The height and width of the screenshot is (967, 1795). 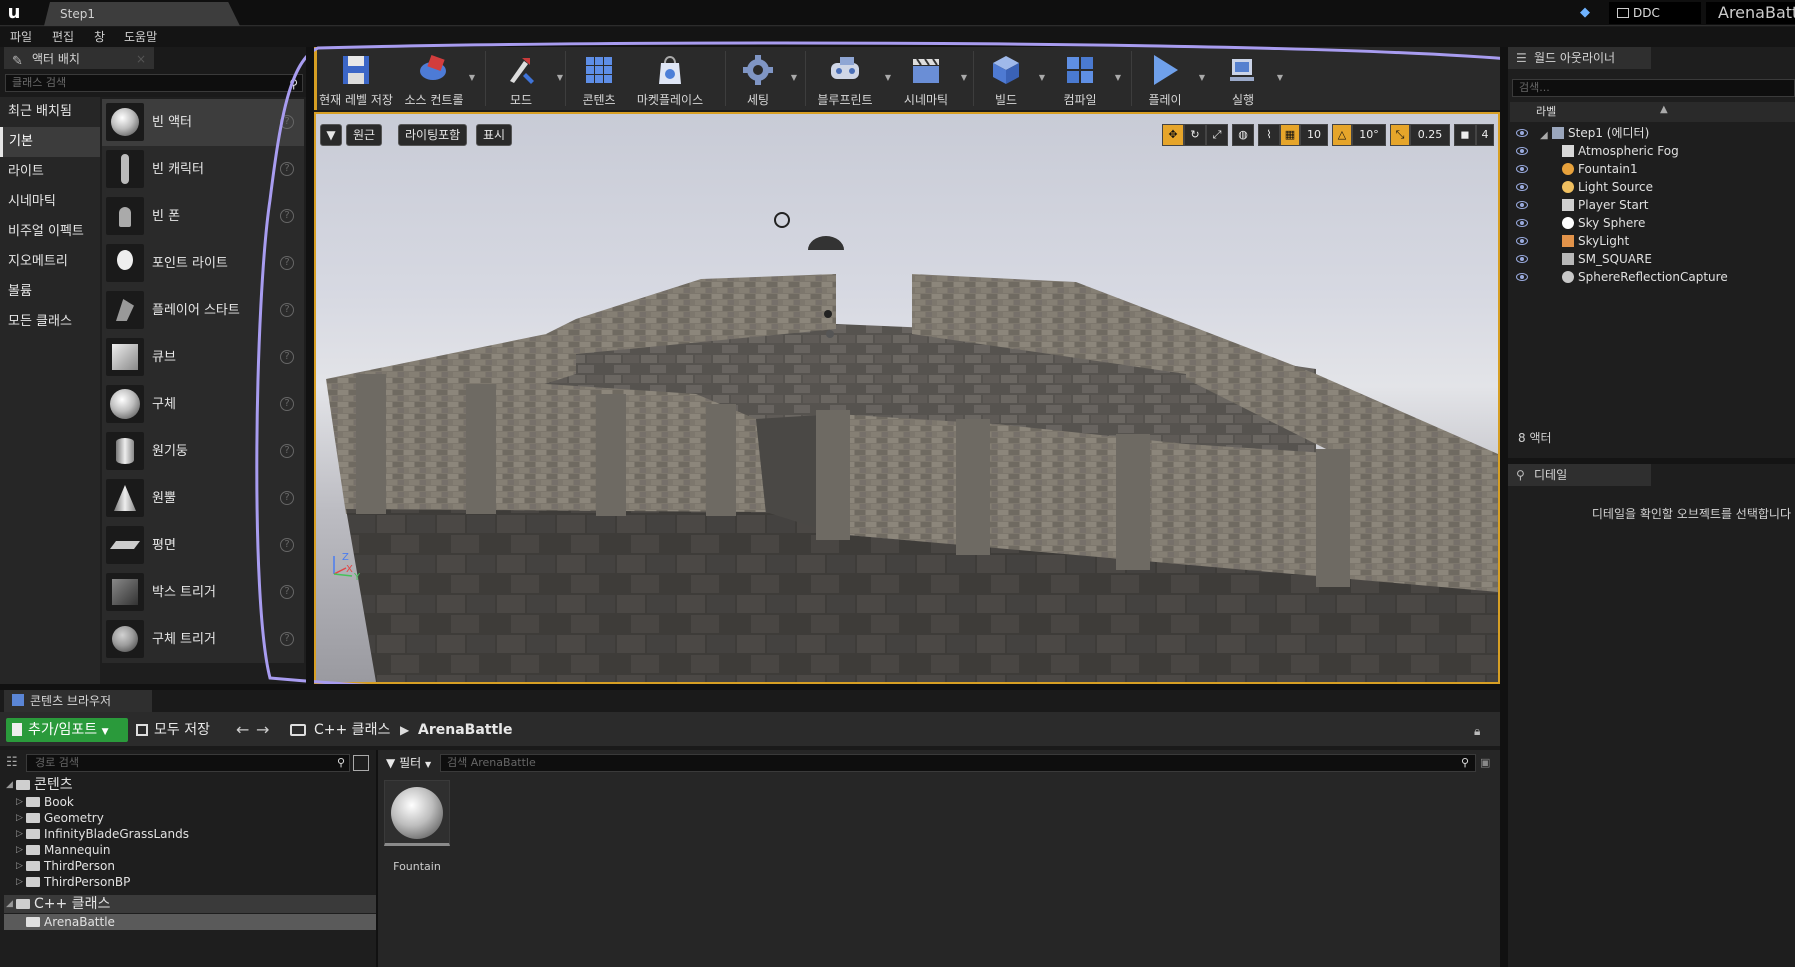 I want to click on tree-item-folder: ▷ Book, so click(x=188, y=802).